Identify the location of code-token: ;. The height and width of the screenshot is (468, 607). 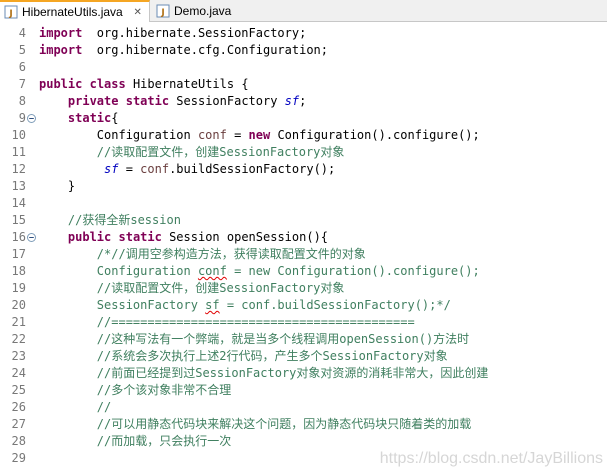
(303, 101).